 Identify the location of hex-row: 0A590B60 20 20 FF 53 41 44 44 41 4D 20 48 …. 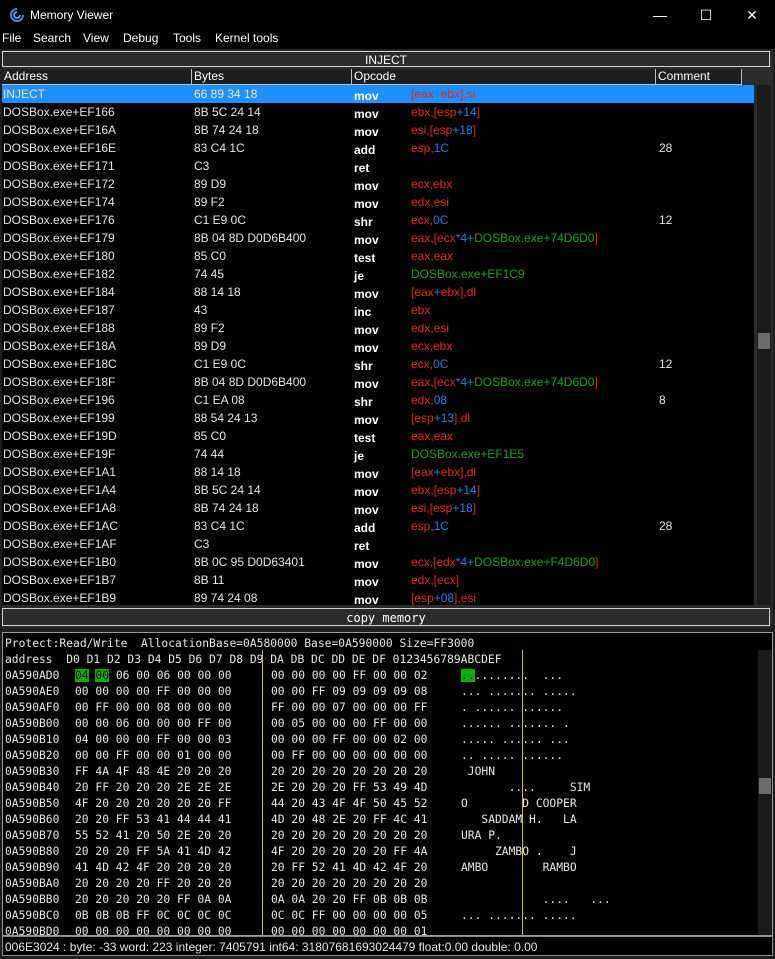
(385, 821).